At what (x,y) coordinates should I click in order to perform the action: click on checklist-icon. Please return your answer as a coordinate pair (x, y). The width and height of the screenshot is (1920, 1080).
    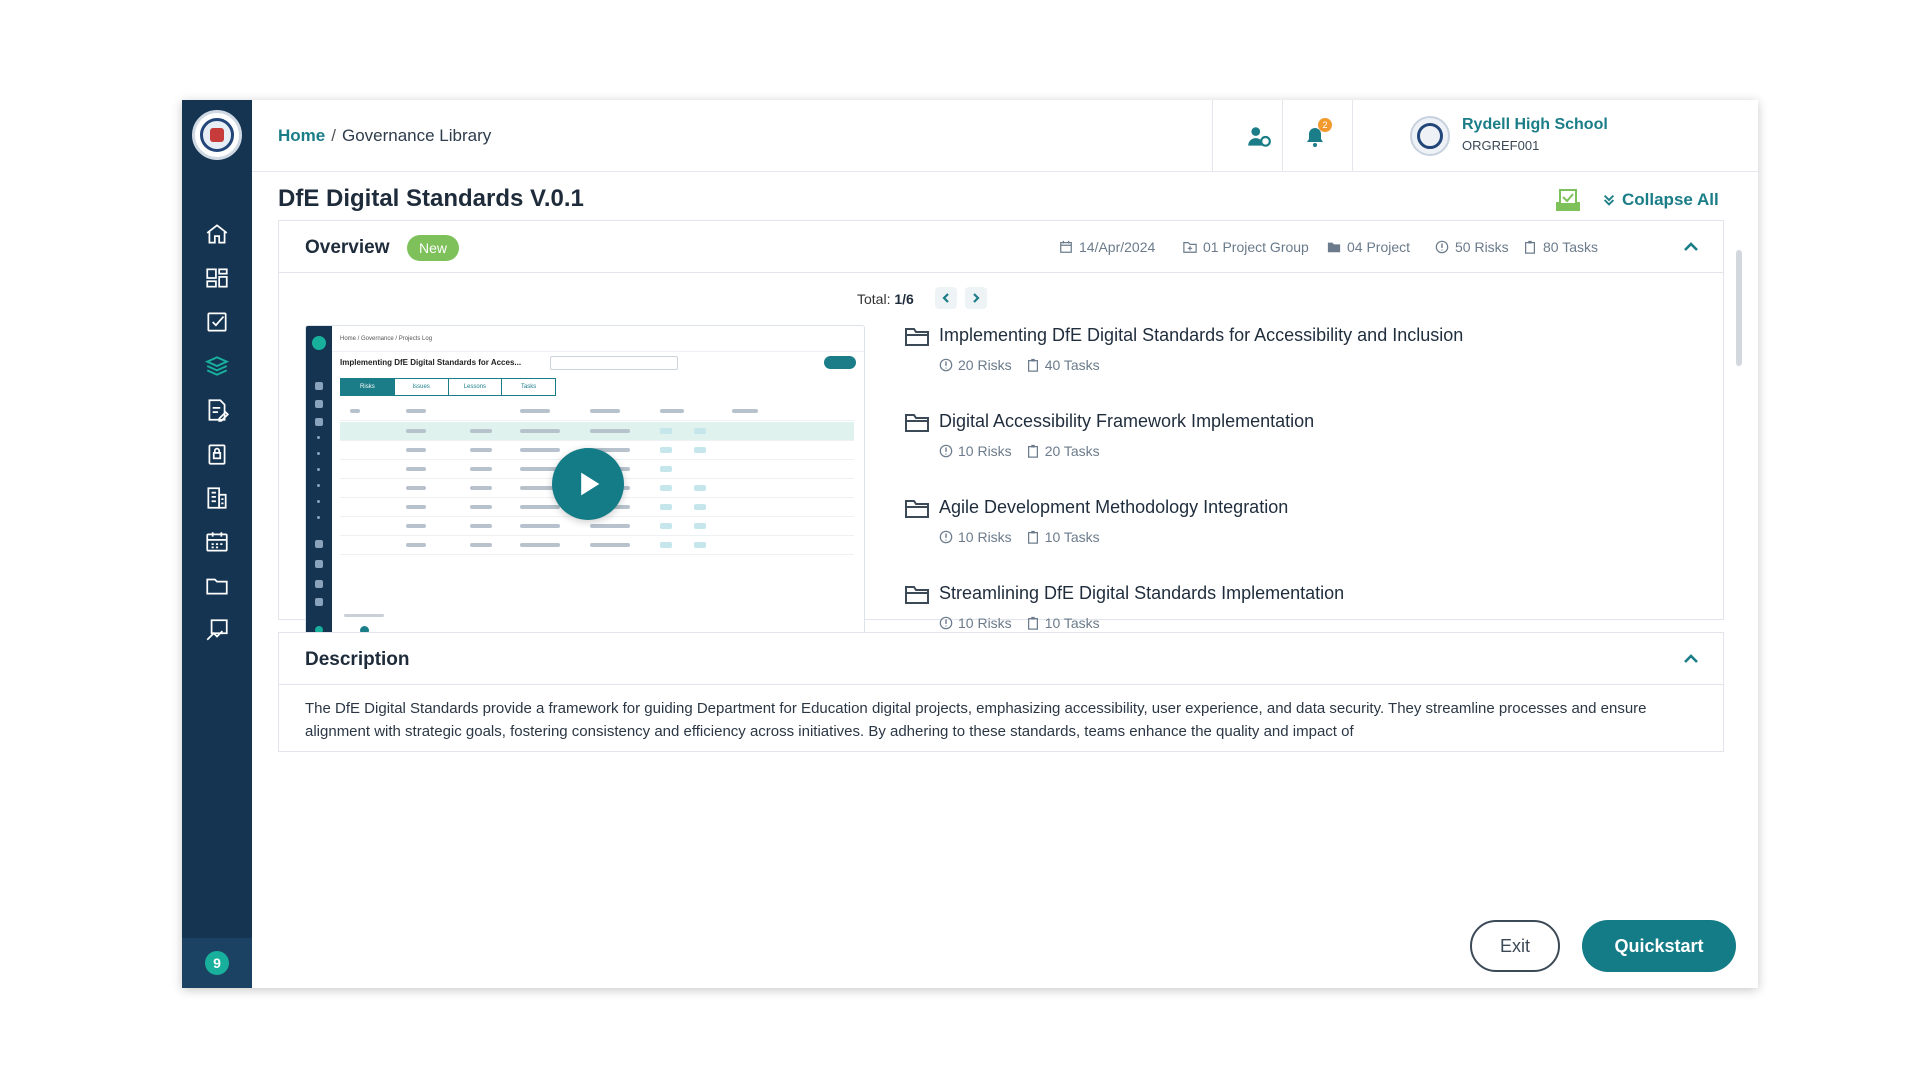
    Looking at the image, I should click on (217, 322).